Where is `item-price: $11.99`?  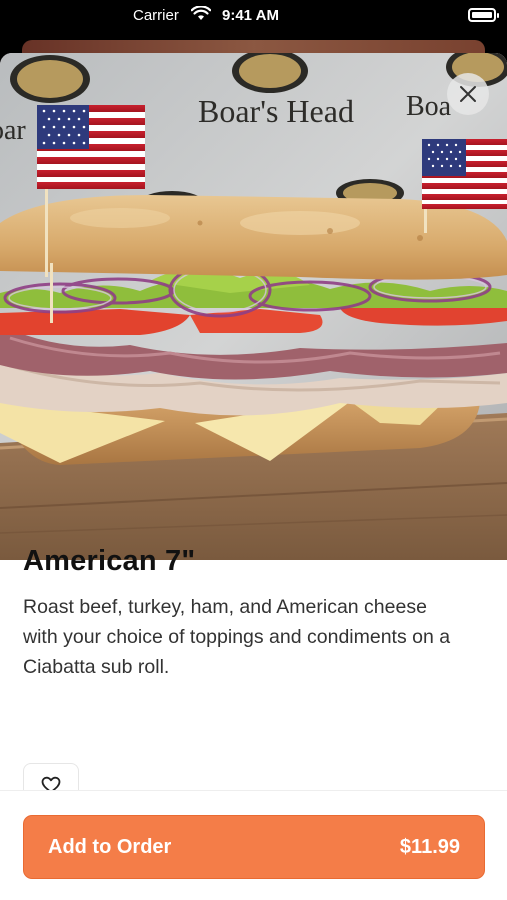
item-price: $11.99 is located at coordinates (429, 846).